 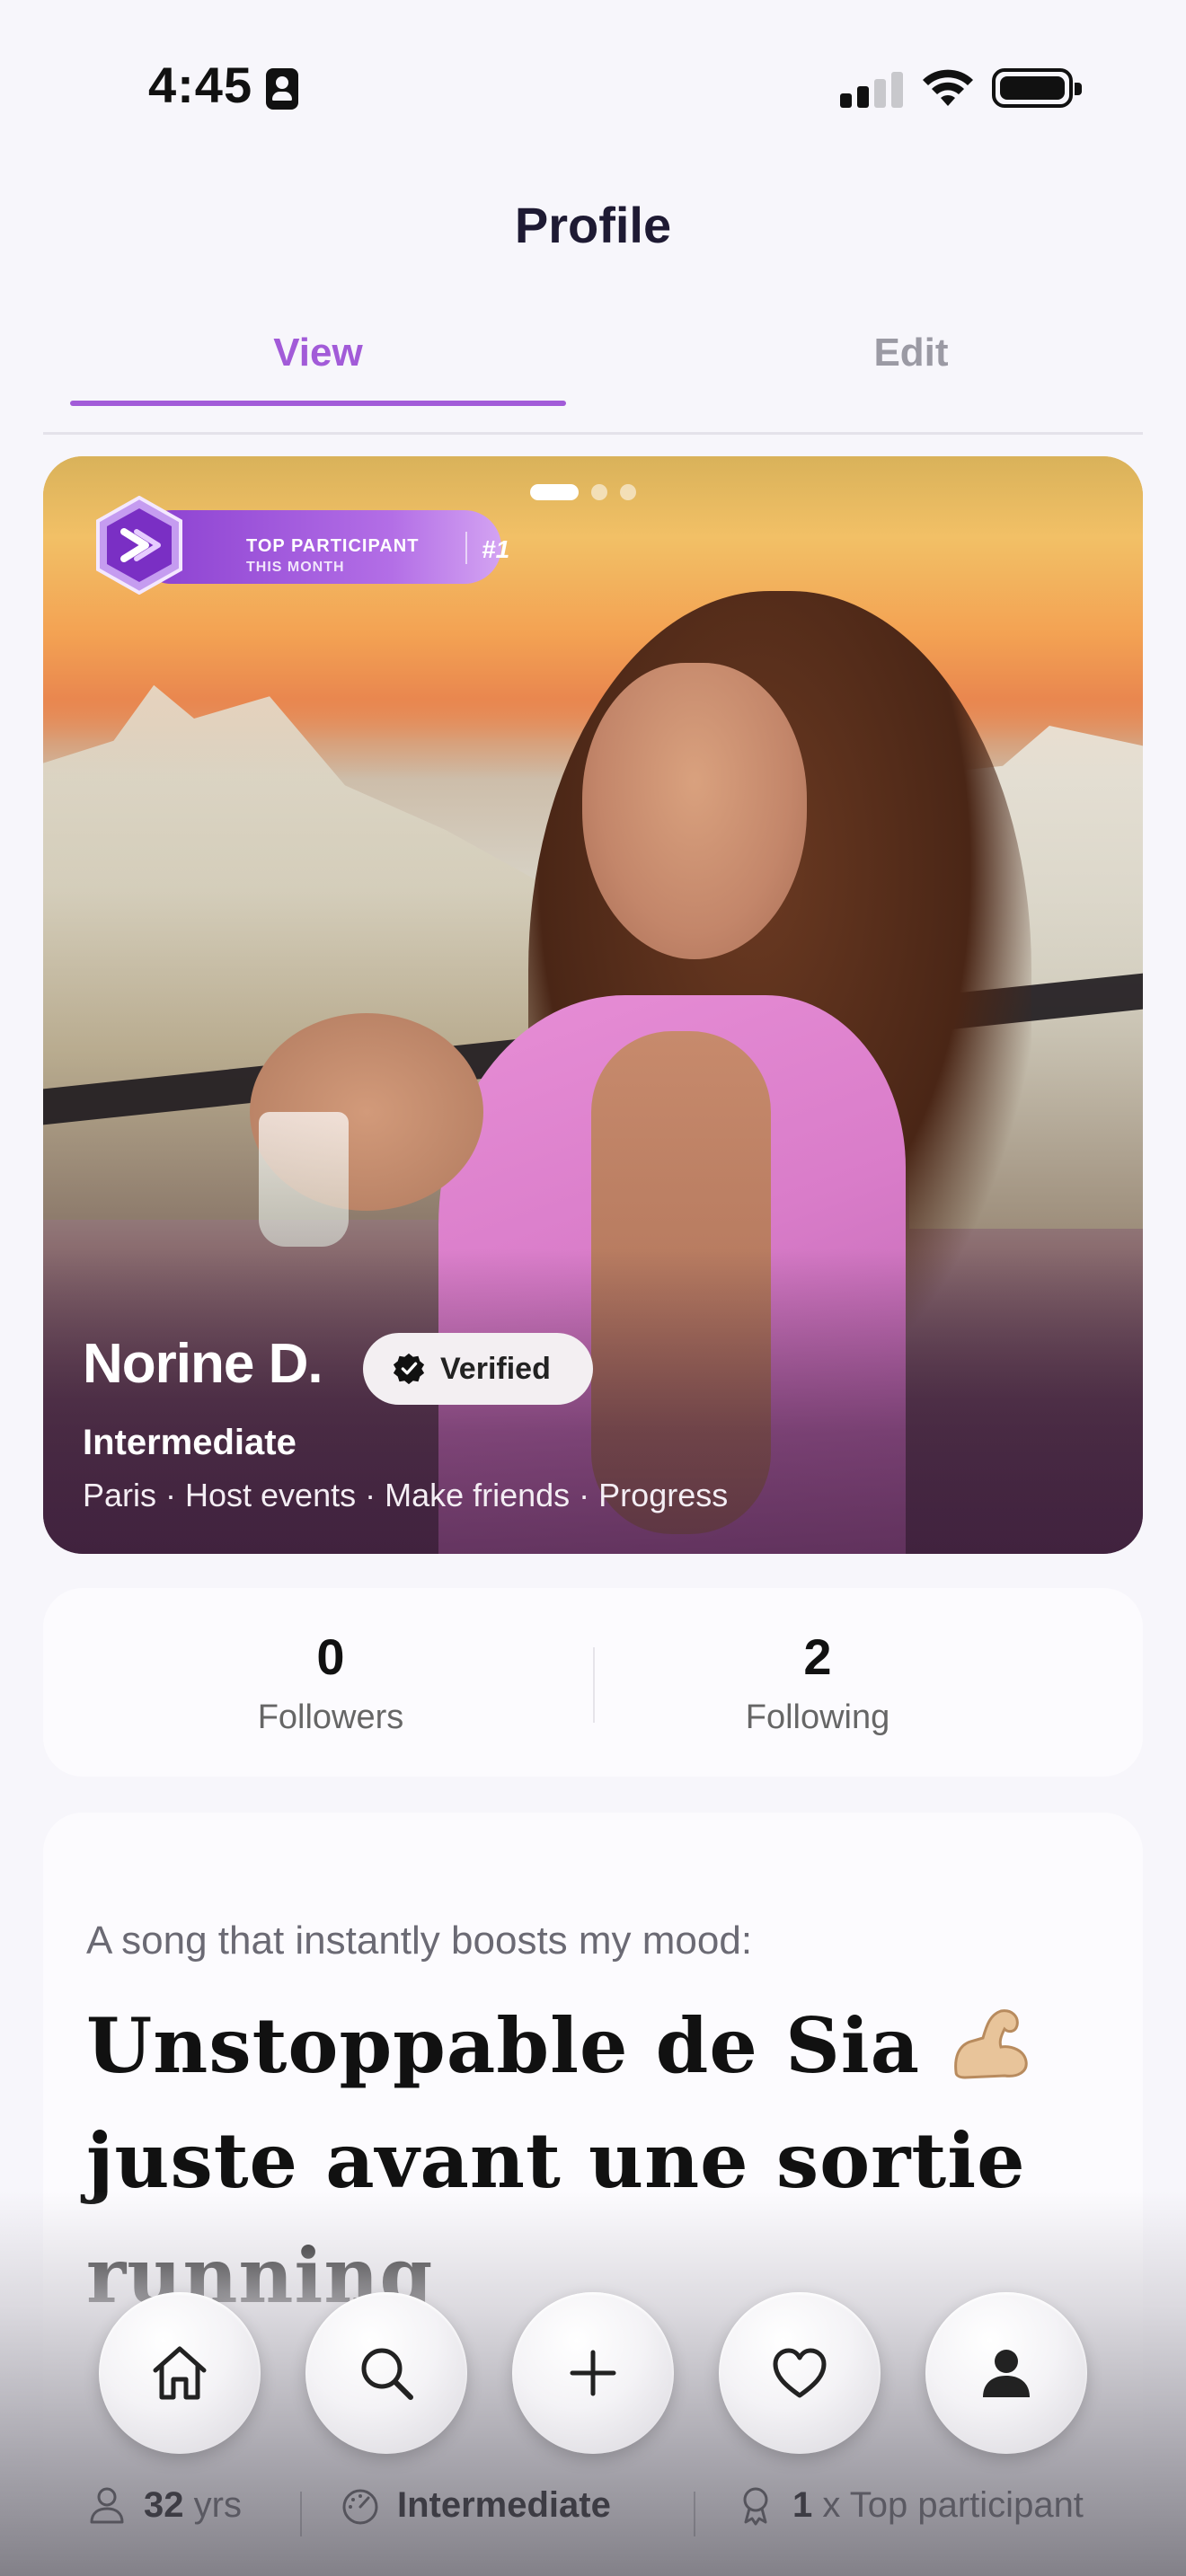 What do you see at coordinates (871, 90) in the screenshot?
I see `cellular-signal-icon` at bounding box center [871, 90].